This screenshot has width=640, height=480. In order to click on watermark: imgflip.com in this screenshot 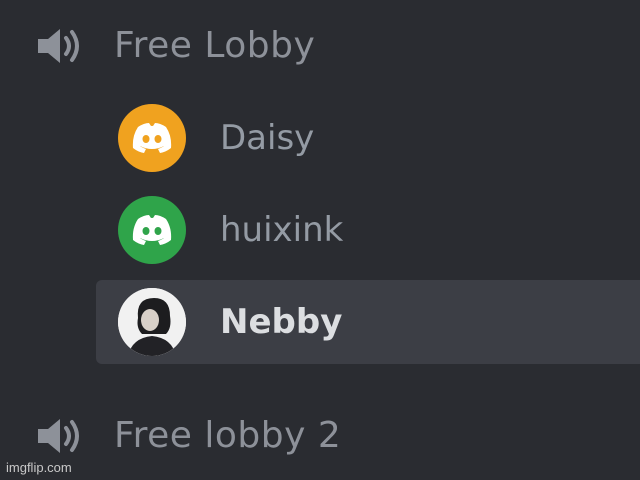, I will do `click(39, 467)`.